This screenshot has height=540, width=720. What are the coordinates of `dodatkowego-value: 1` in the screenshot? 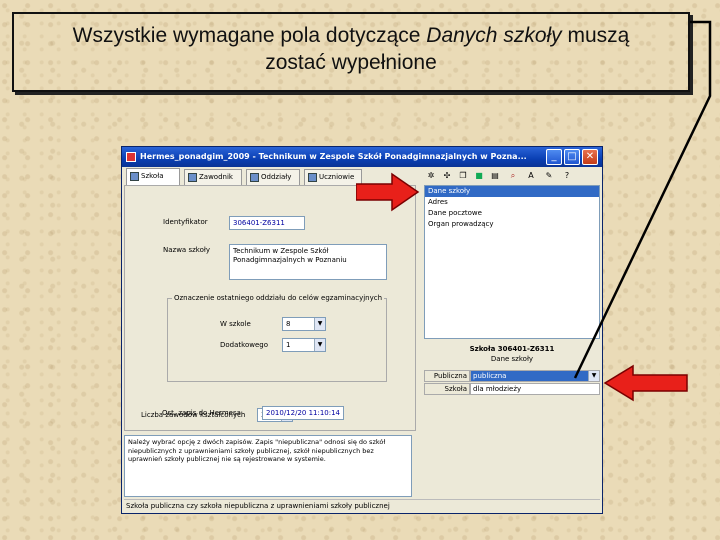 It's located at (288, 345).